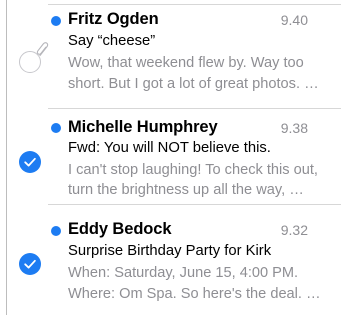  Describe the element at coordinates (294, 20) in the screenshot. I see `message-time: 9.40` at that location.